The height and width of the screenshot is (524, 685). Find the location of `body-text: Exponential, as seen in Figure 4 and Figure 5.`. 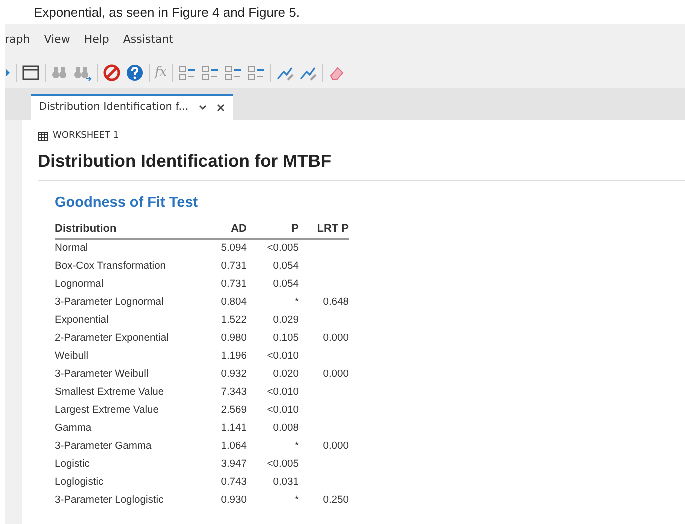

body-text: Exponential, as seen in Figure 4 and Figure 5. is located at coordinates (166, 12).